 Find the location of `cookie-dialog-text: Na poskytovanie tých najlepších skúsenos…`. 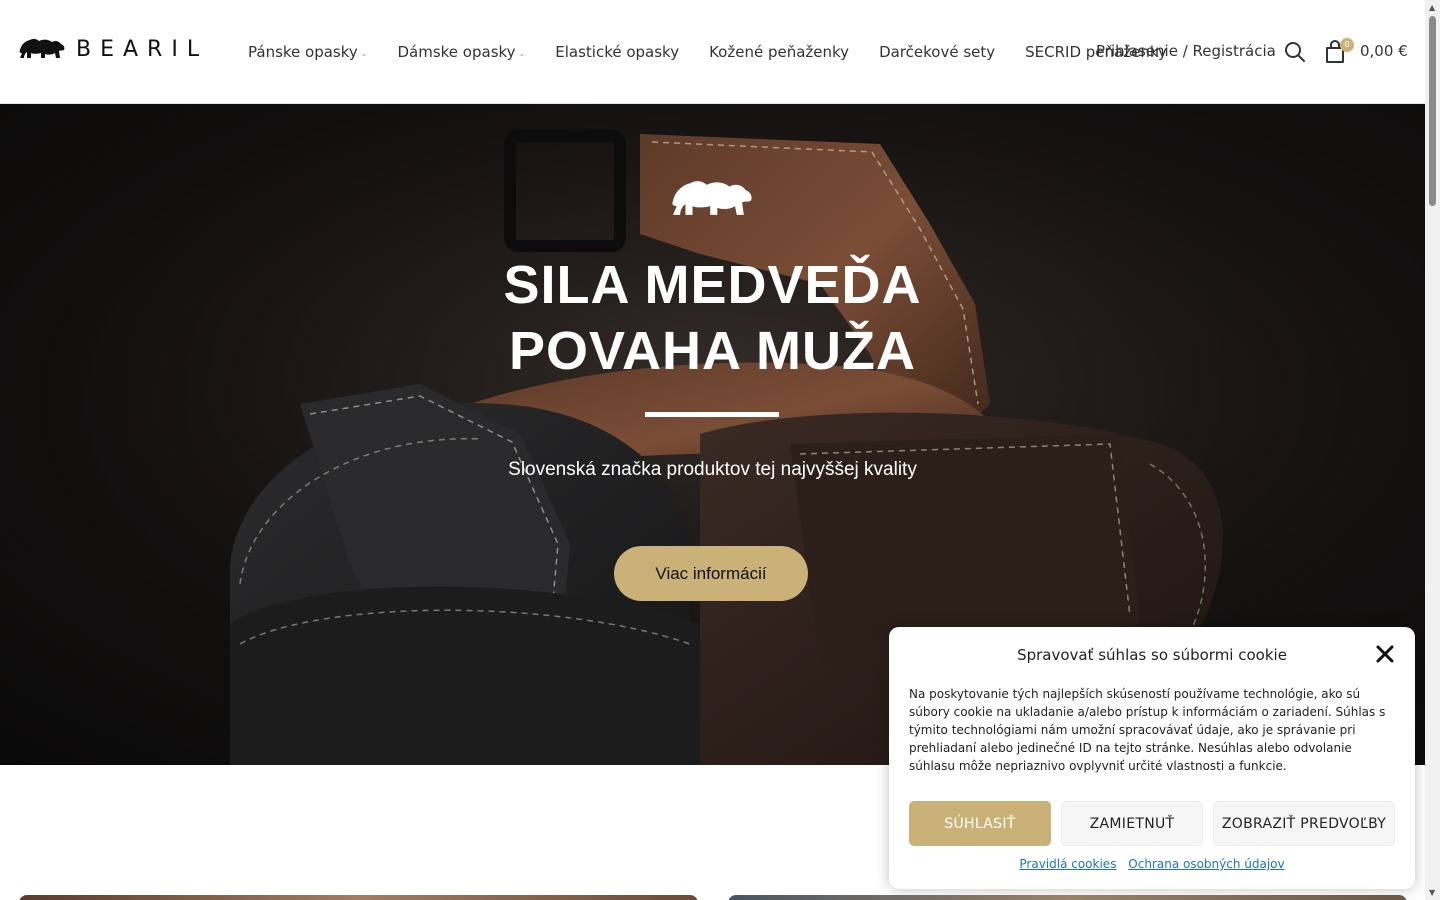

cookie-dialog-text: Na poskytovanie tých najlepších skúsenos… is located at coordinates (1147, 730).